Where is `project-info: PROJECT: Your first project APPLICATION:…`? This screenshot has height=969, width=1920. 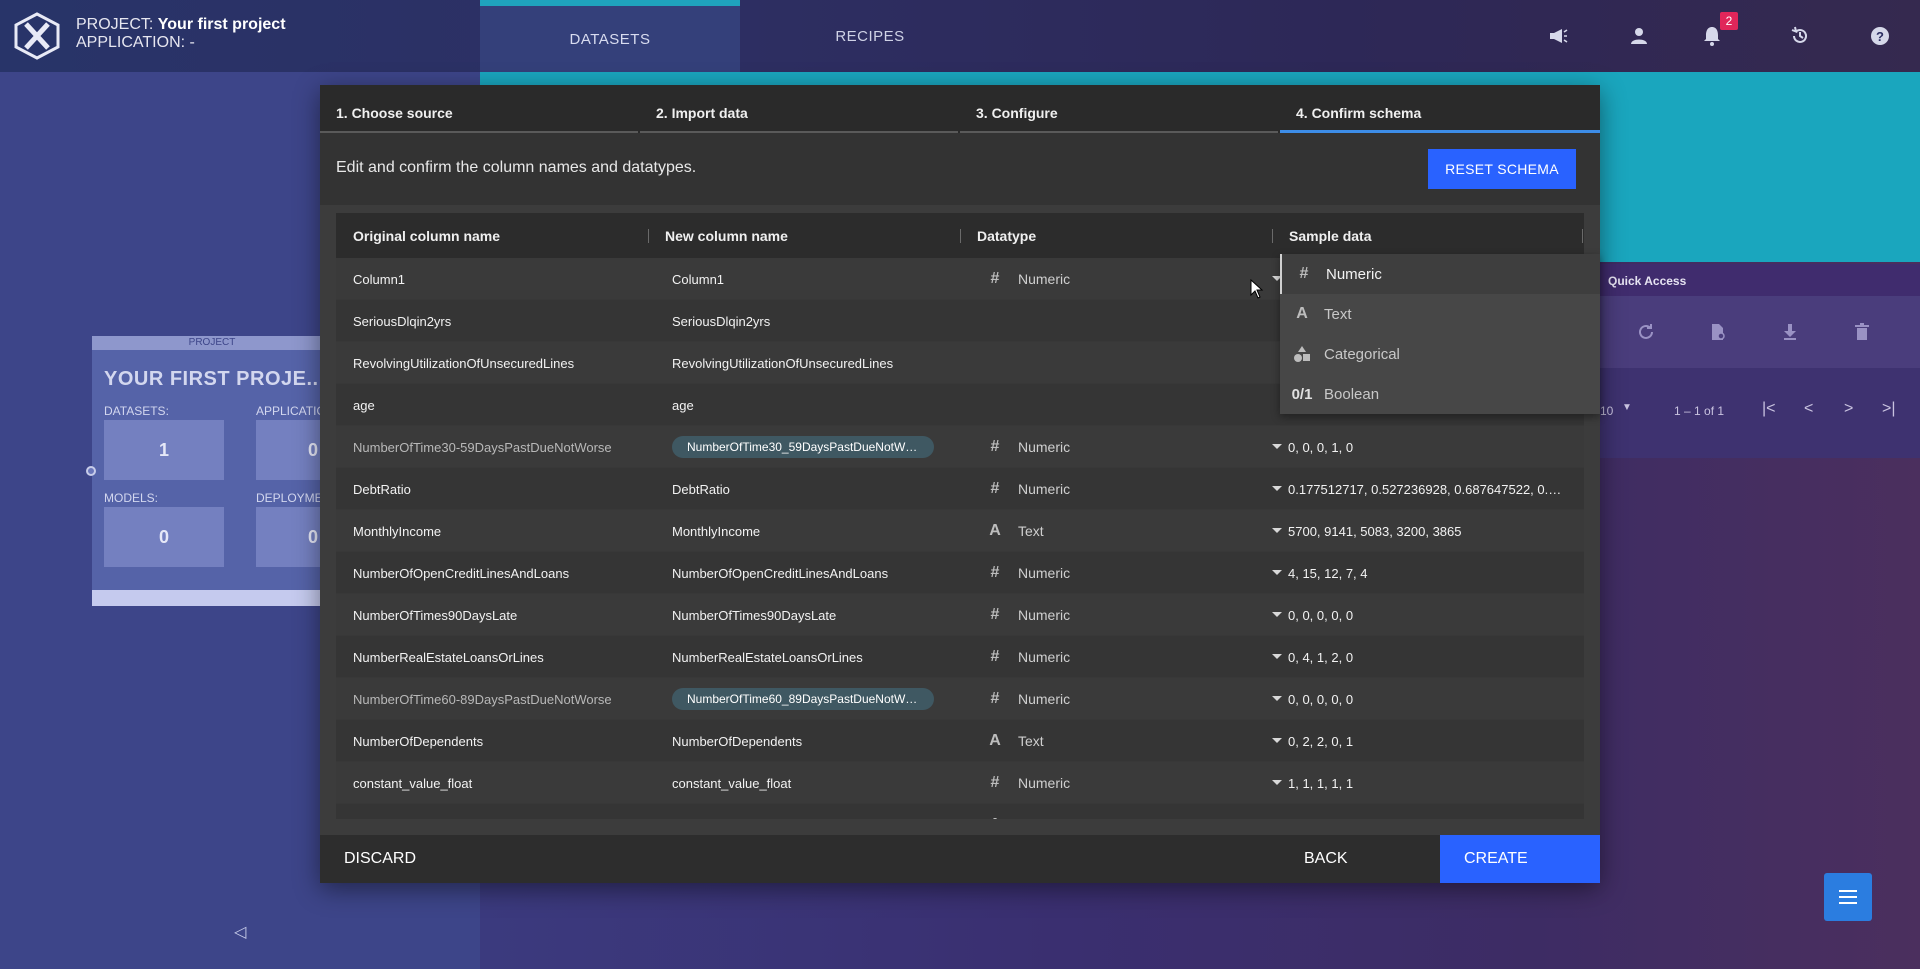
project-info: PROJECT: Your first project APPLICATION:… is located at coordinates (181, 34).